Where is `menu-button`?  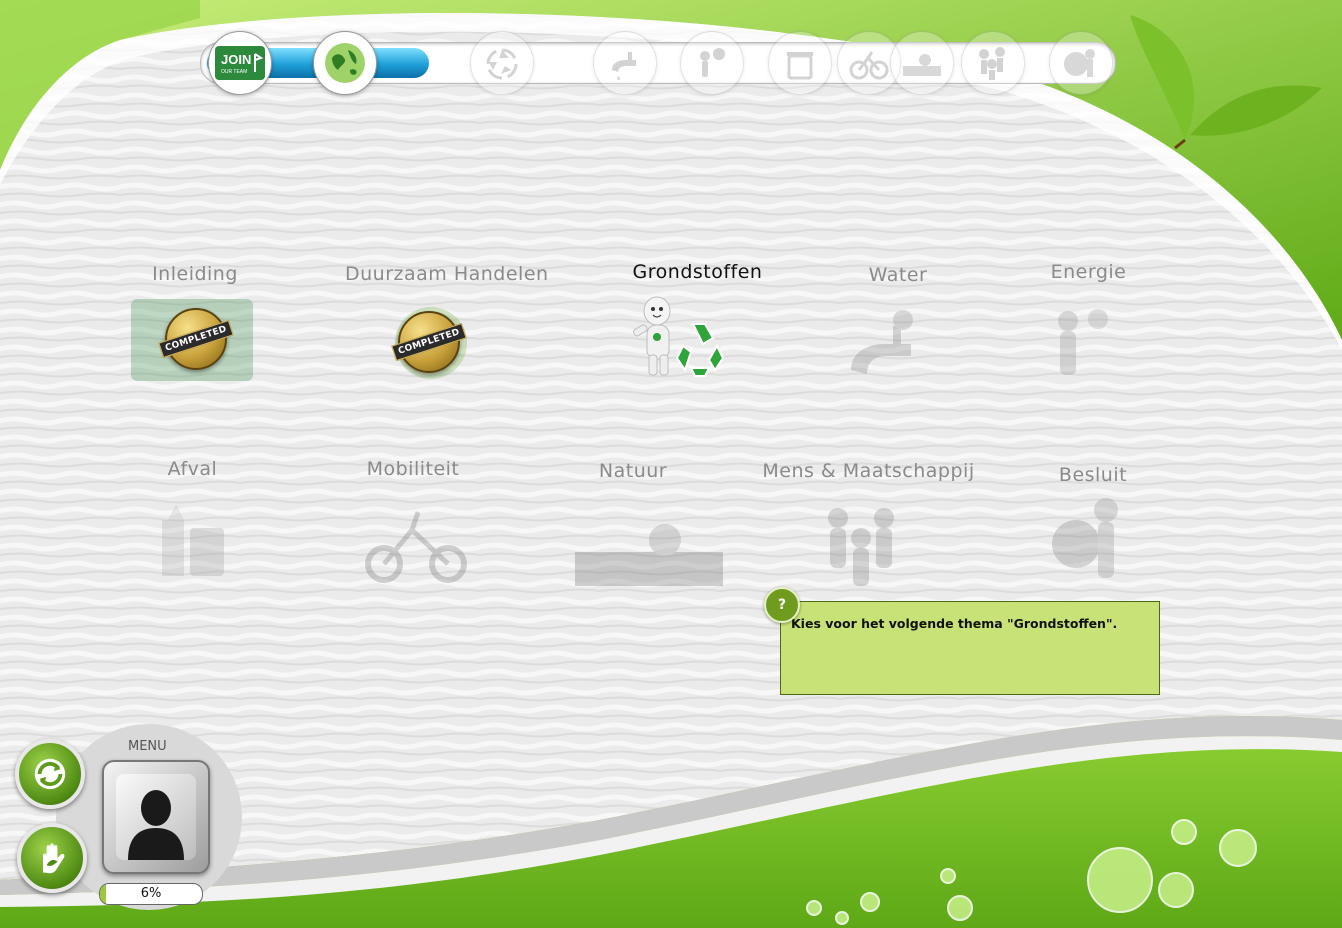 menu-button is located at coordinates (156, 817).